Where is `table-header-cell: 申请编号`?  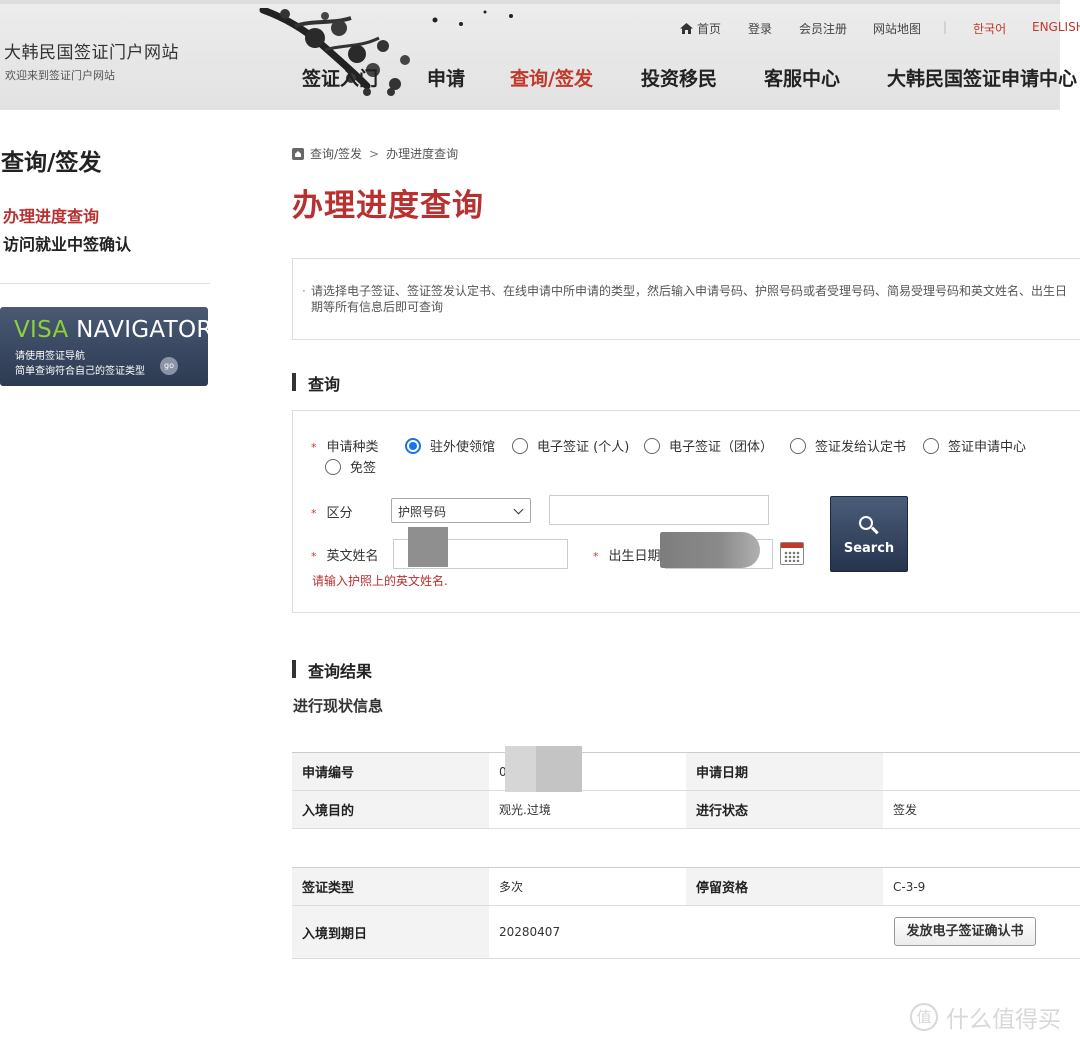
table-header-cell: 申请编号 is located at coordinates (390, 771).